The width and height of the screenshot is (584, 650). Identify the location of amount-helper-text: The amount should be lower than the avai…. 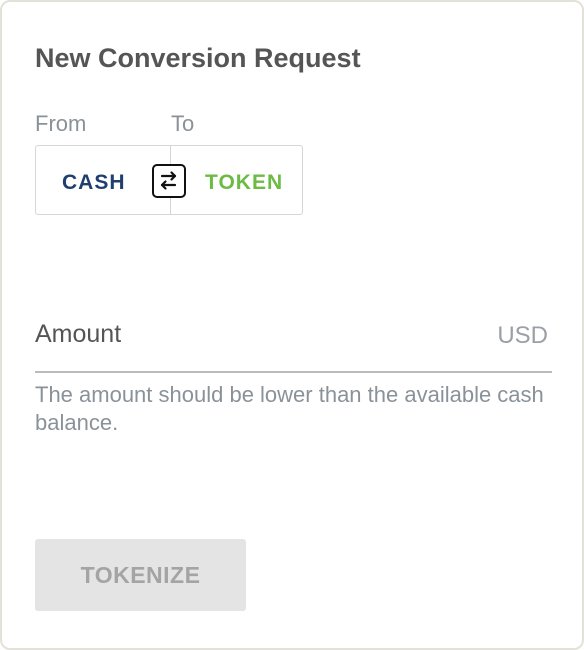
(289, 408).